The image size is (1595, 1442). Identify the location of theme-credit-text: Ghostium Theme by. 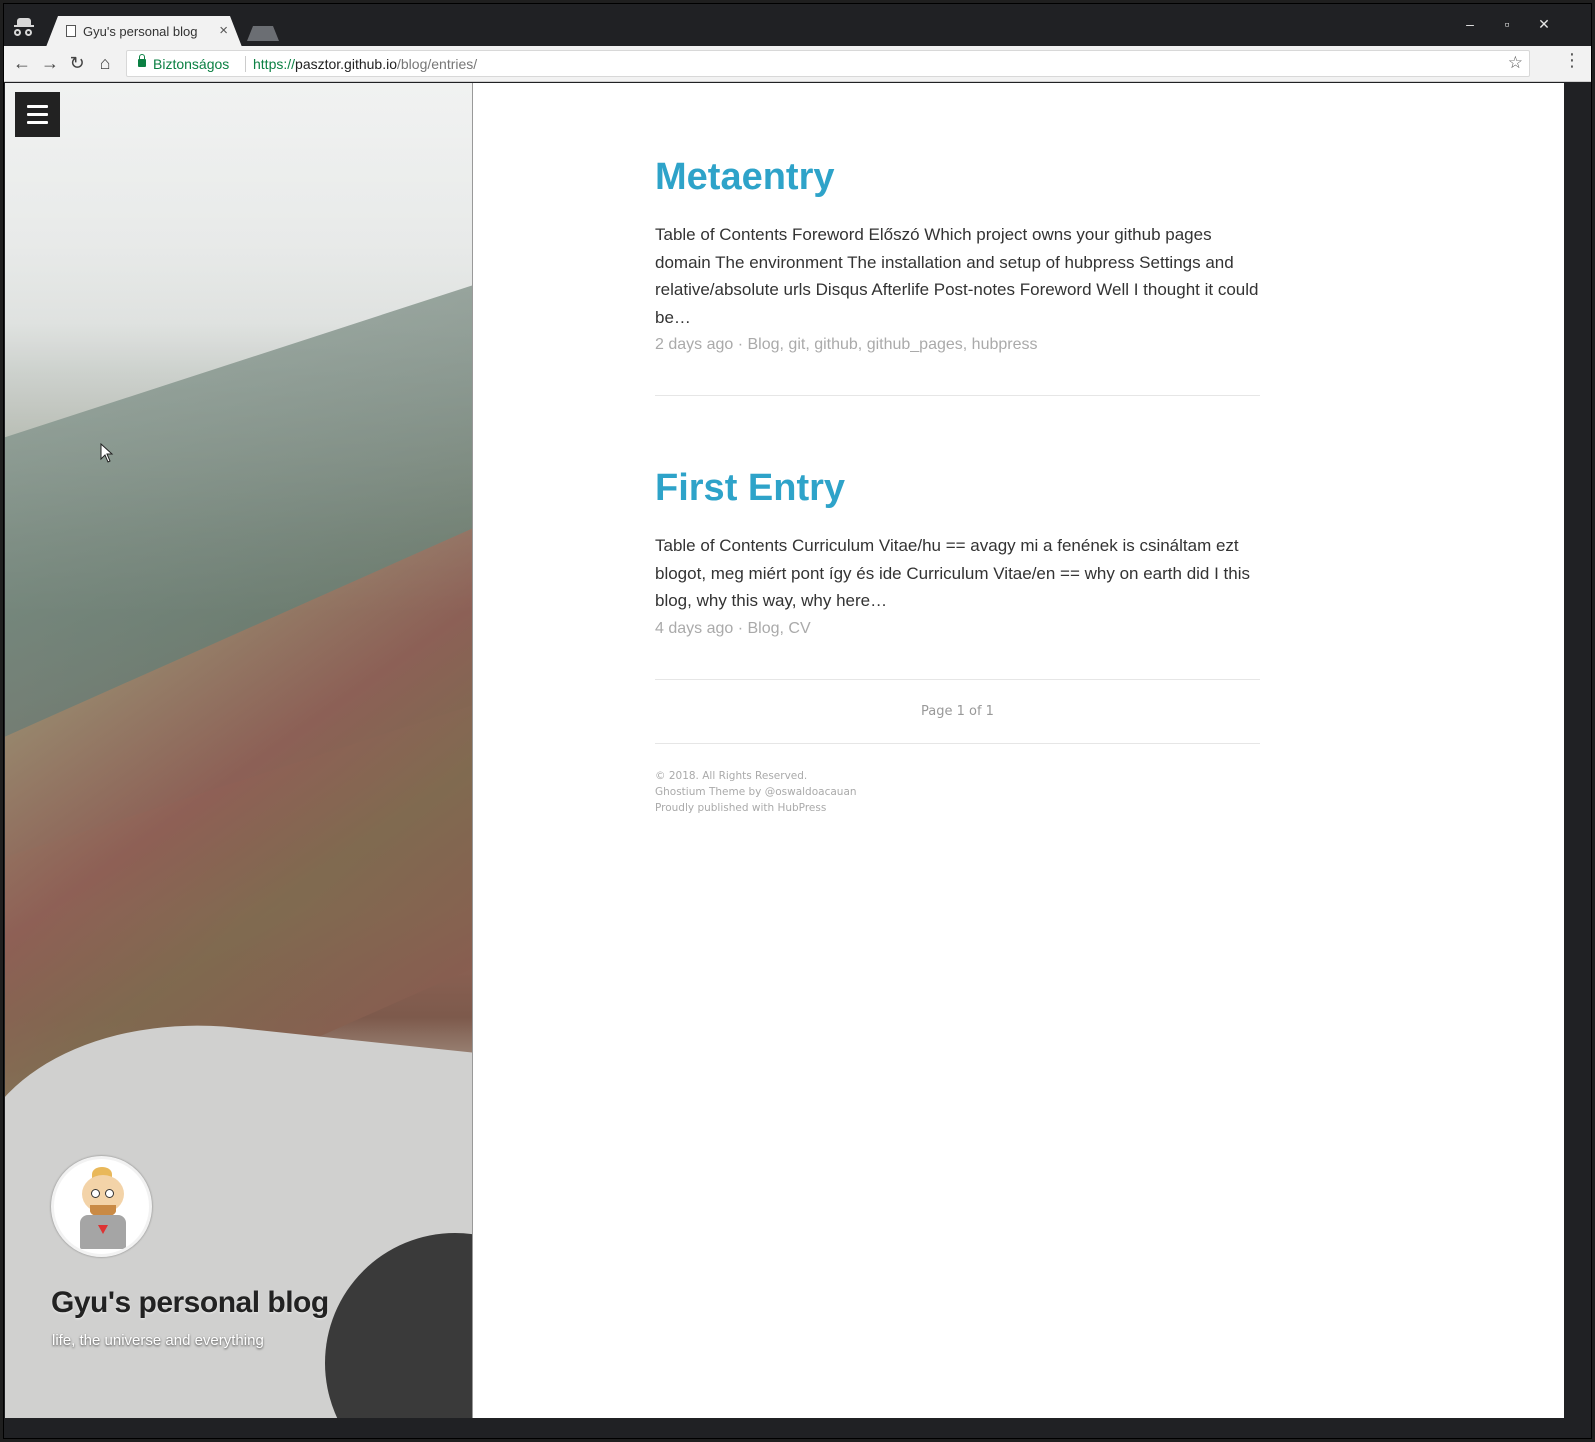
(710, 791).